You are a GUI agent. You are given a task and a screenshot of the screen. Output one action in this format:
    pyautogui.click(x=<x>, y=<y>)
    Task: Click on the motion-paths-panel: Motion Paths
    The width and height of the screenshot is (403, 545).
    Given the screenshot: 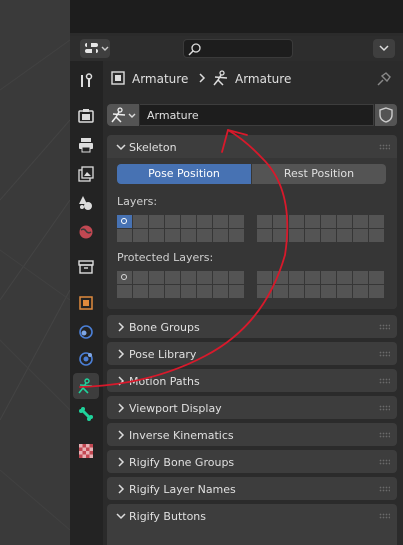 What is the action you would take?
    pyautogui.click(x=252, y=380)
    